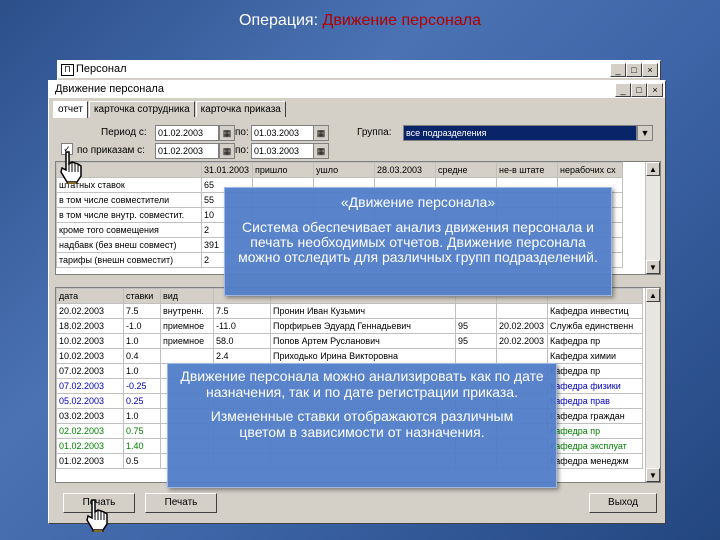 The image size is (720, 540). What do you see at coordinates (401, 20) in the screenshot?
I see `slide-title-highlight: Движение персонала` at bounding box center [401, 20].